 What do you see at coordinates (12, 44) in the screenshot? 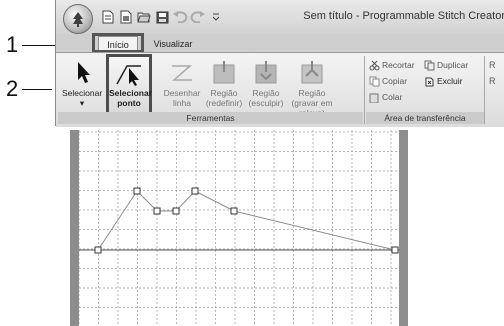
I see `callout-1: 1` at bounding box center [12, 44].